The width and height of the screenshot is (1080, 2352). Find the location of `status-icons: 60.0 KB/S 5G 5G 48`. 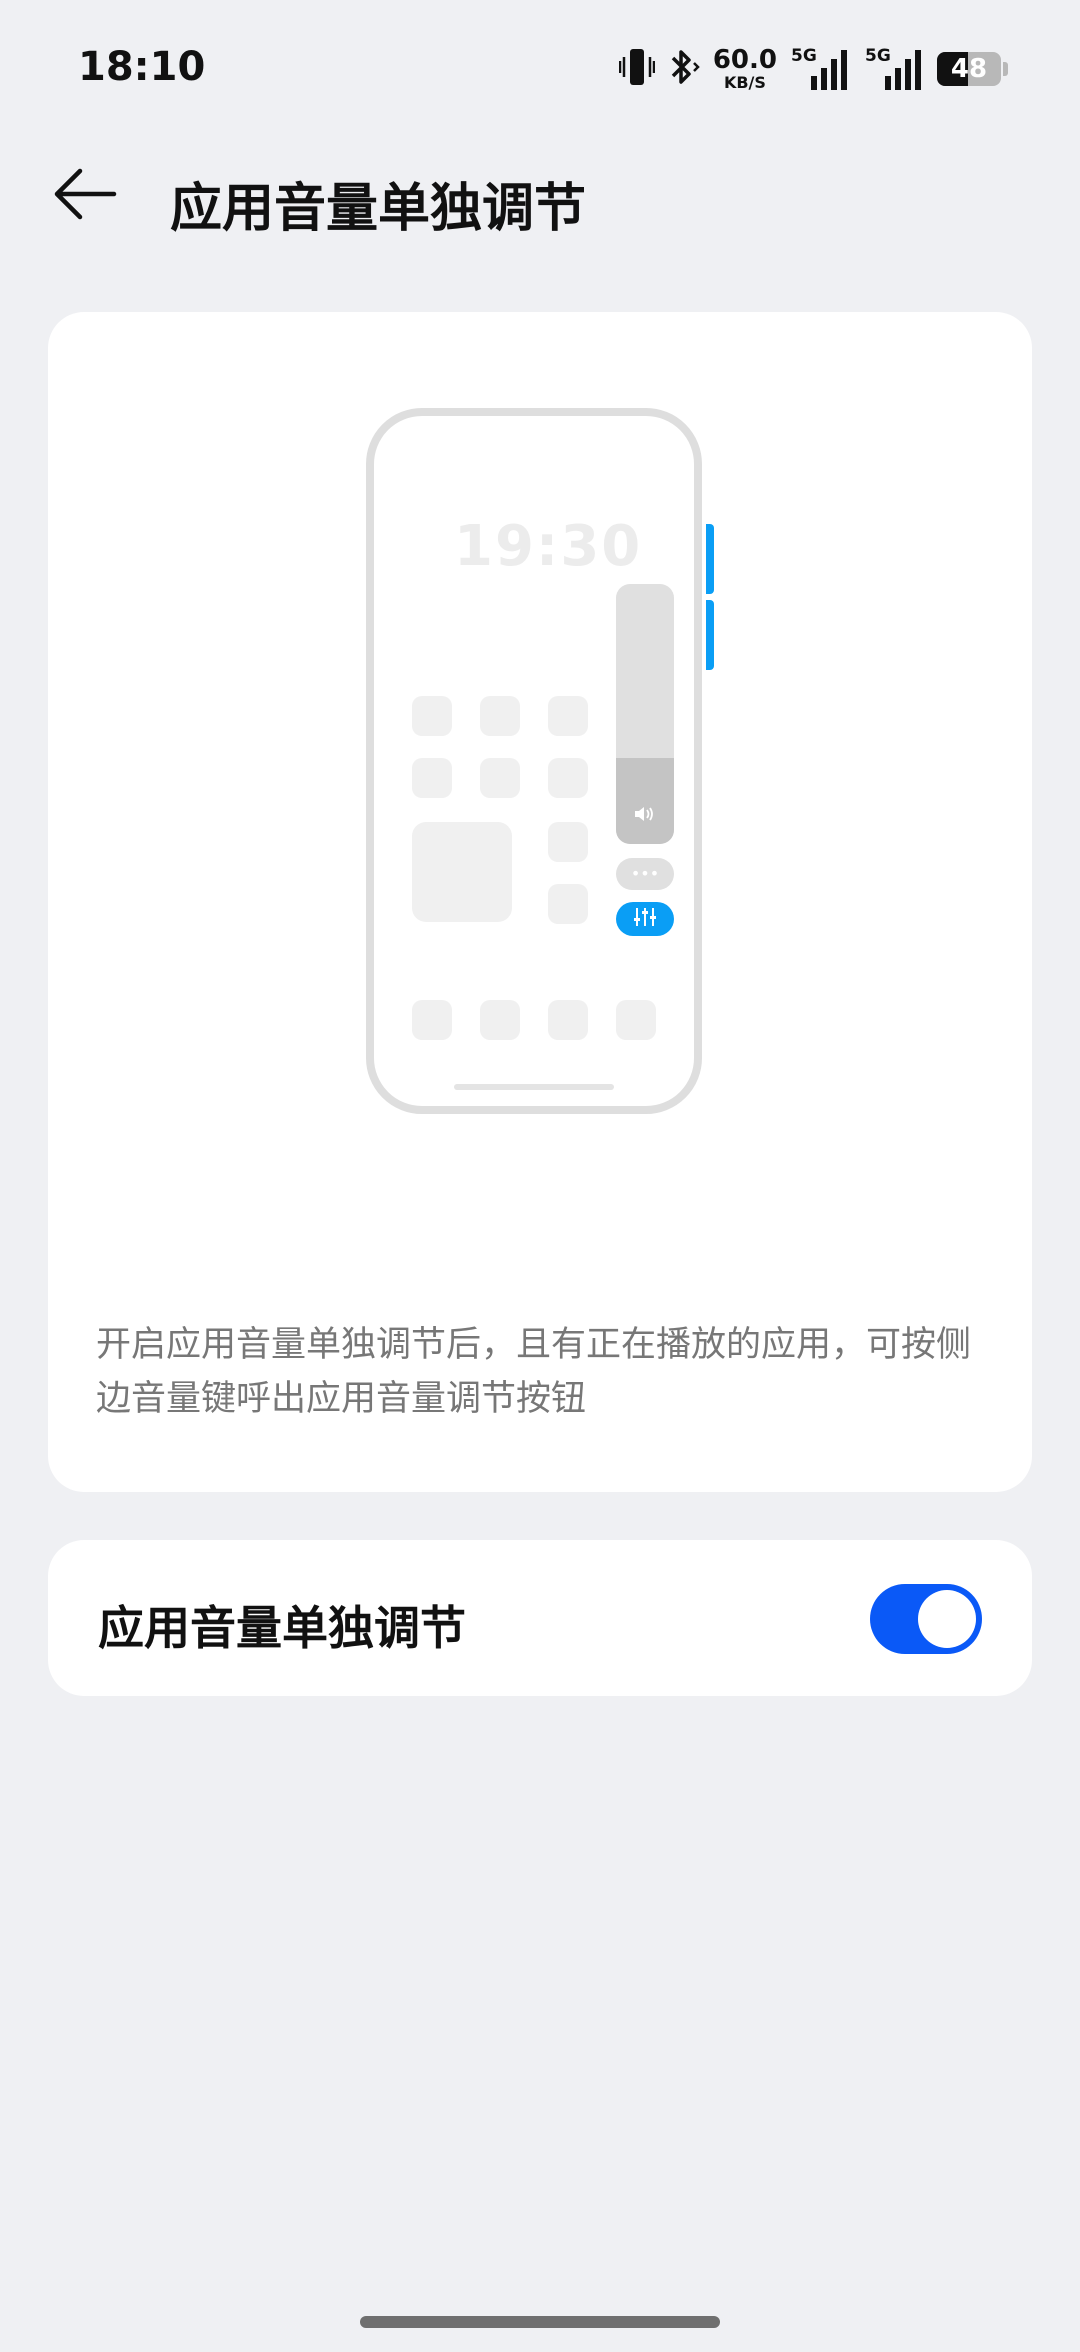

status-icons: 60.0 KB/S 5G 5G 48 is located at coordinates (813, 69).